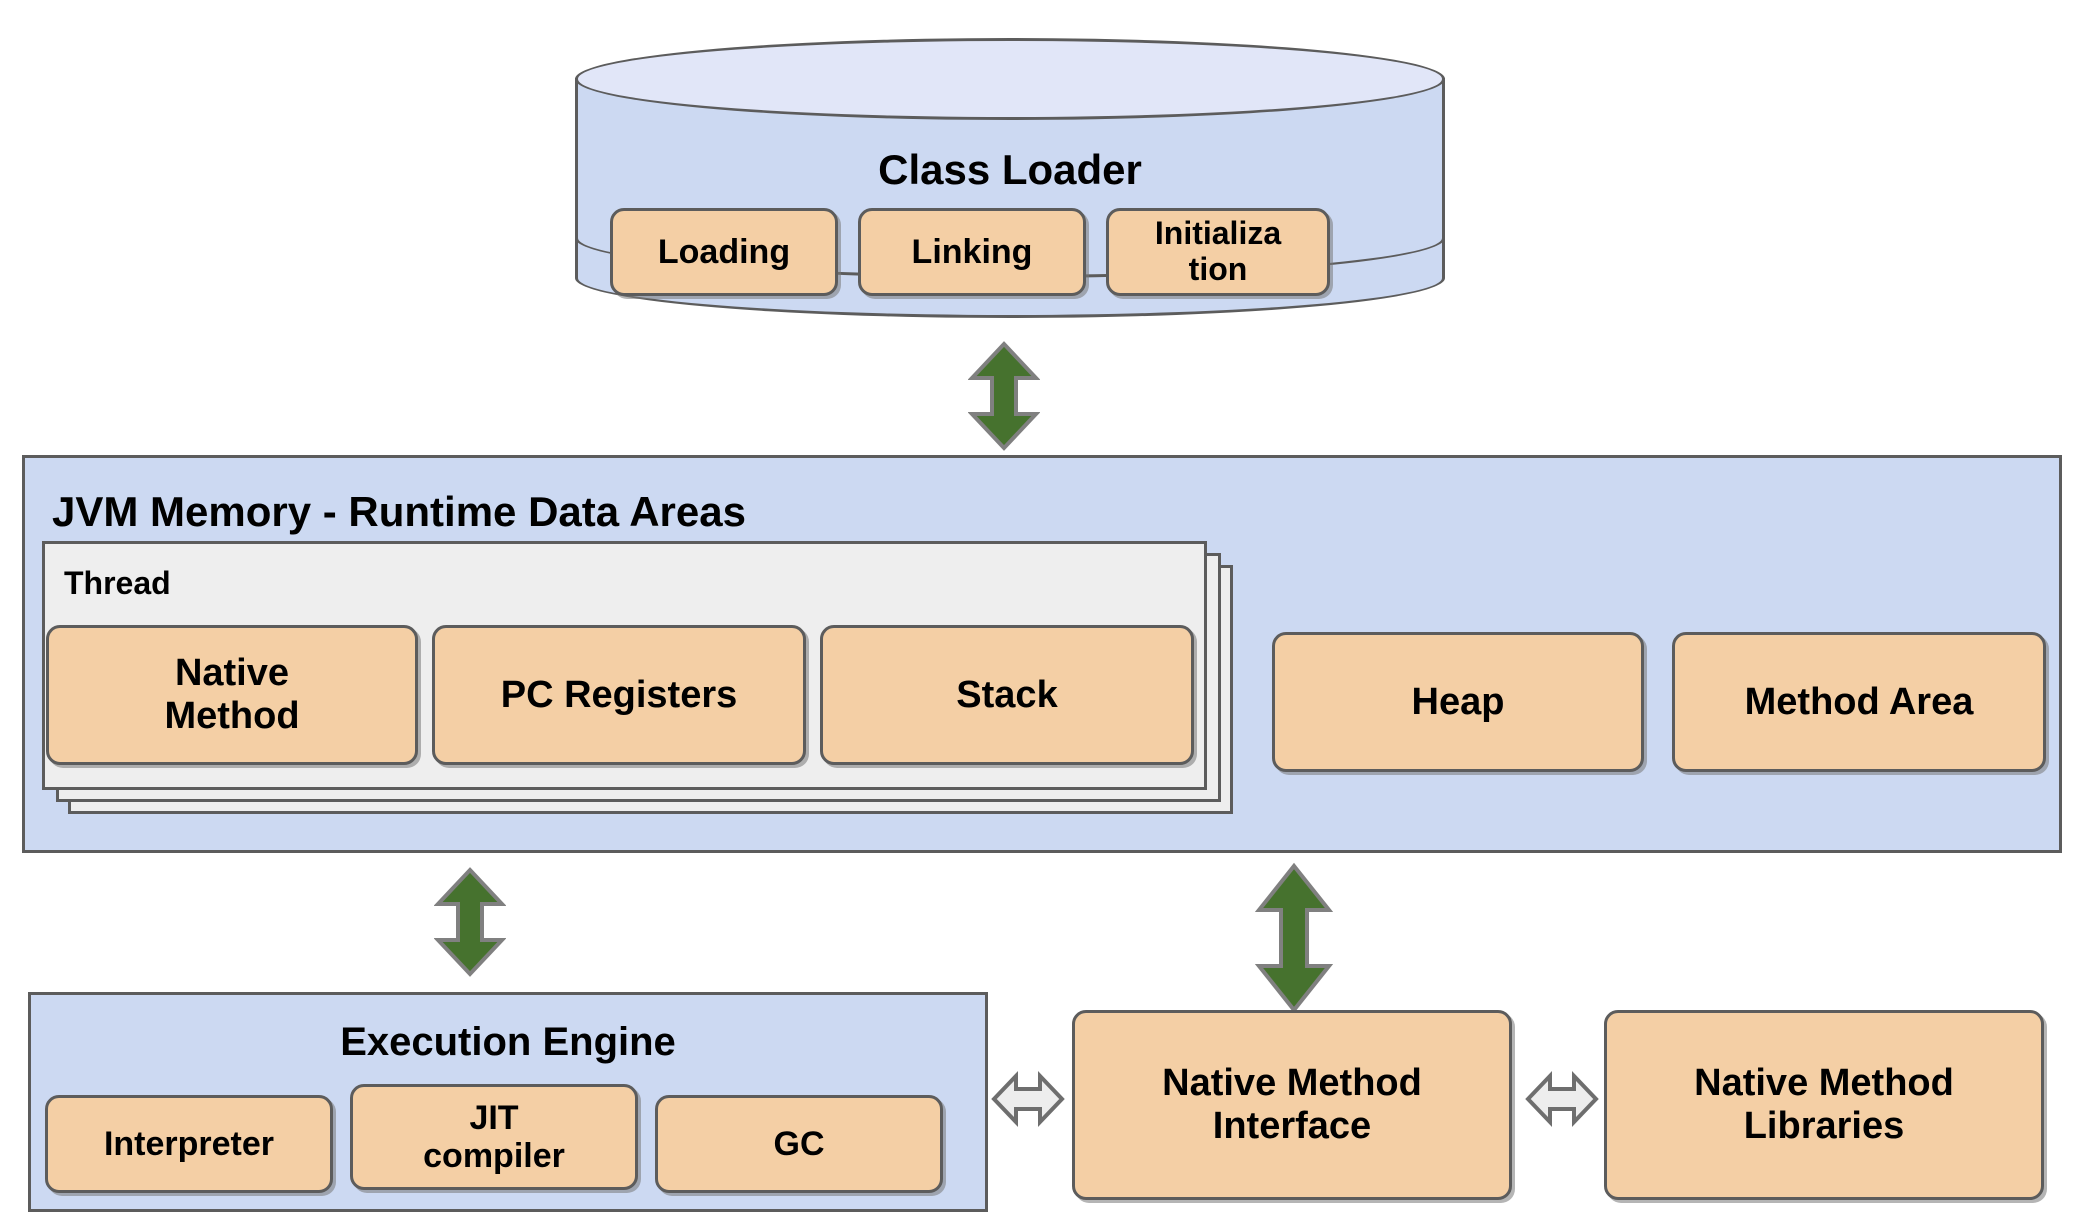 The image size is (2084, 1224). Describe the element at coordinates (399, 511) in the screenshot. I see `jvm-memory-title: JVM Memory - Runtime Data Areas` at that location.